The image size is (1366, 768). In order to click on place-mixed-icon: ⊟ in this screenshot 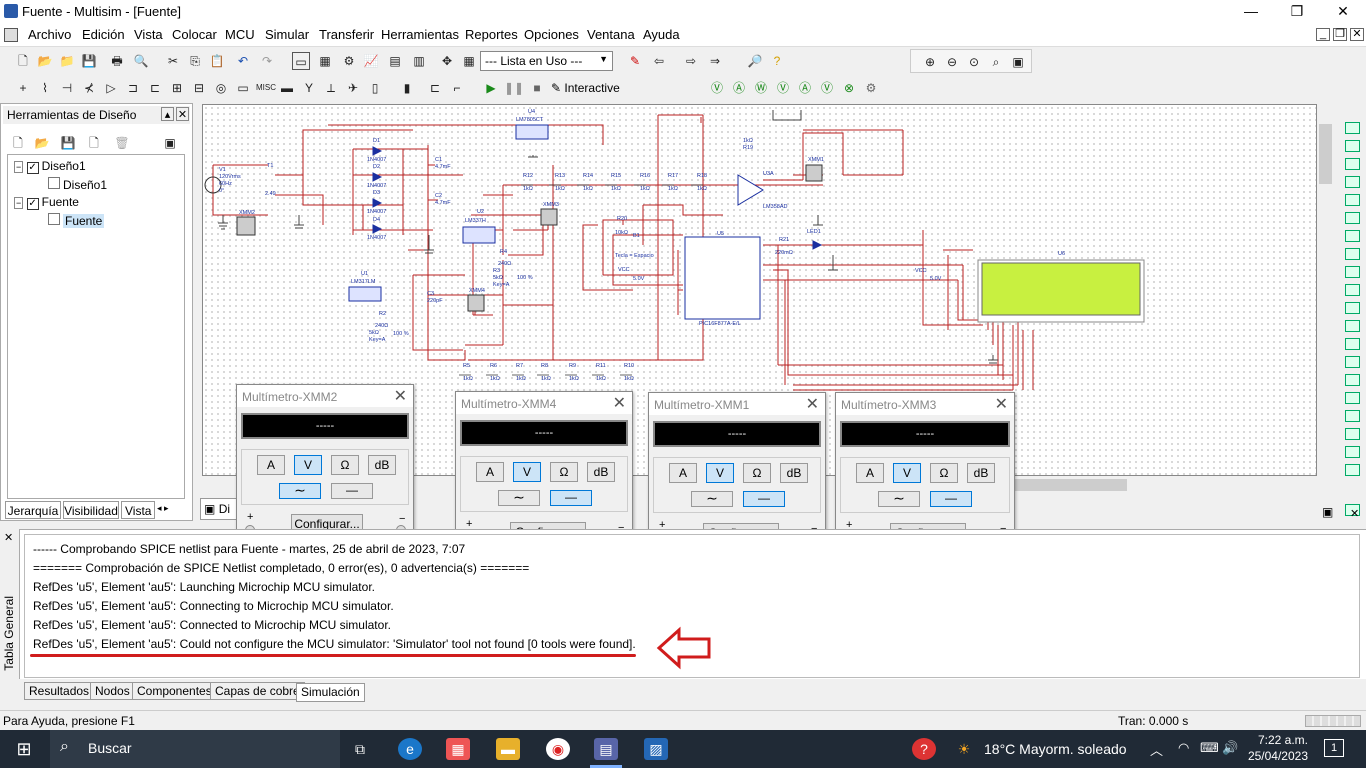, I will do `click(199, 88)`.